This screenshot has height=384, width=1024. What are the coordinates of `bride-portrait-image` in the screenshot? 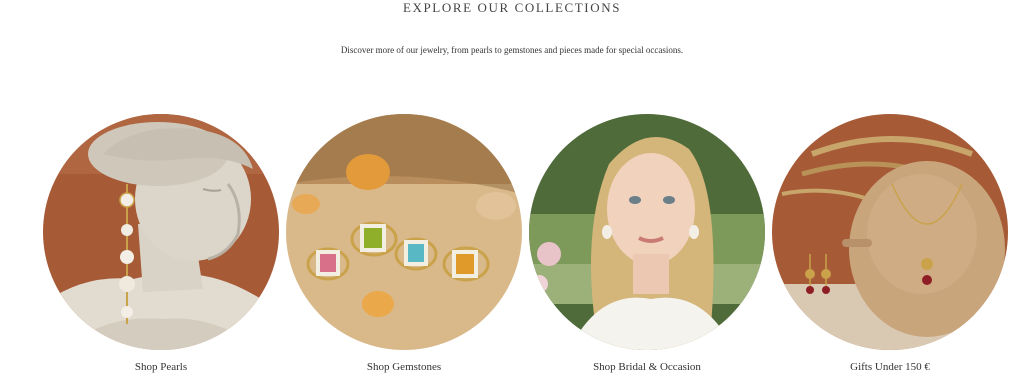 It's located at (647, 232).